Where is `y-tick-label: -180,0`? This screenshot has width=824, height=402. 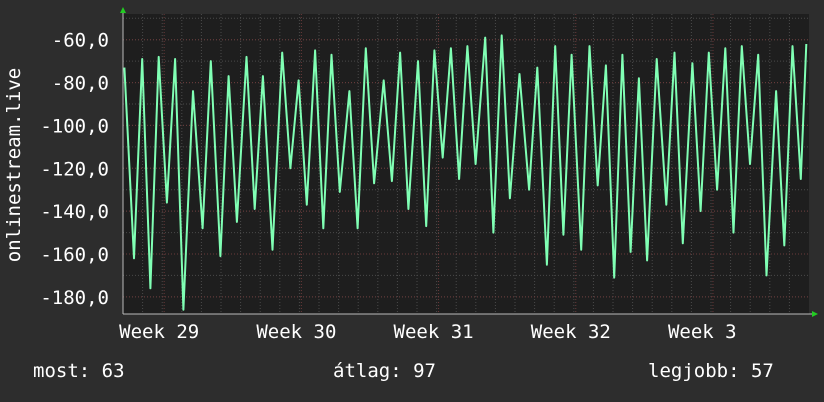 y-tick-label: -180,0 is located at coordinates (74, 298).